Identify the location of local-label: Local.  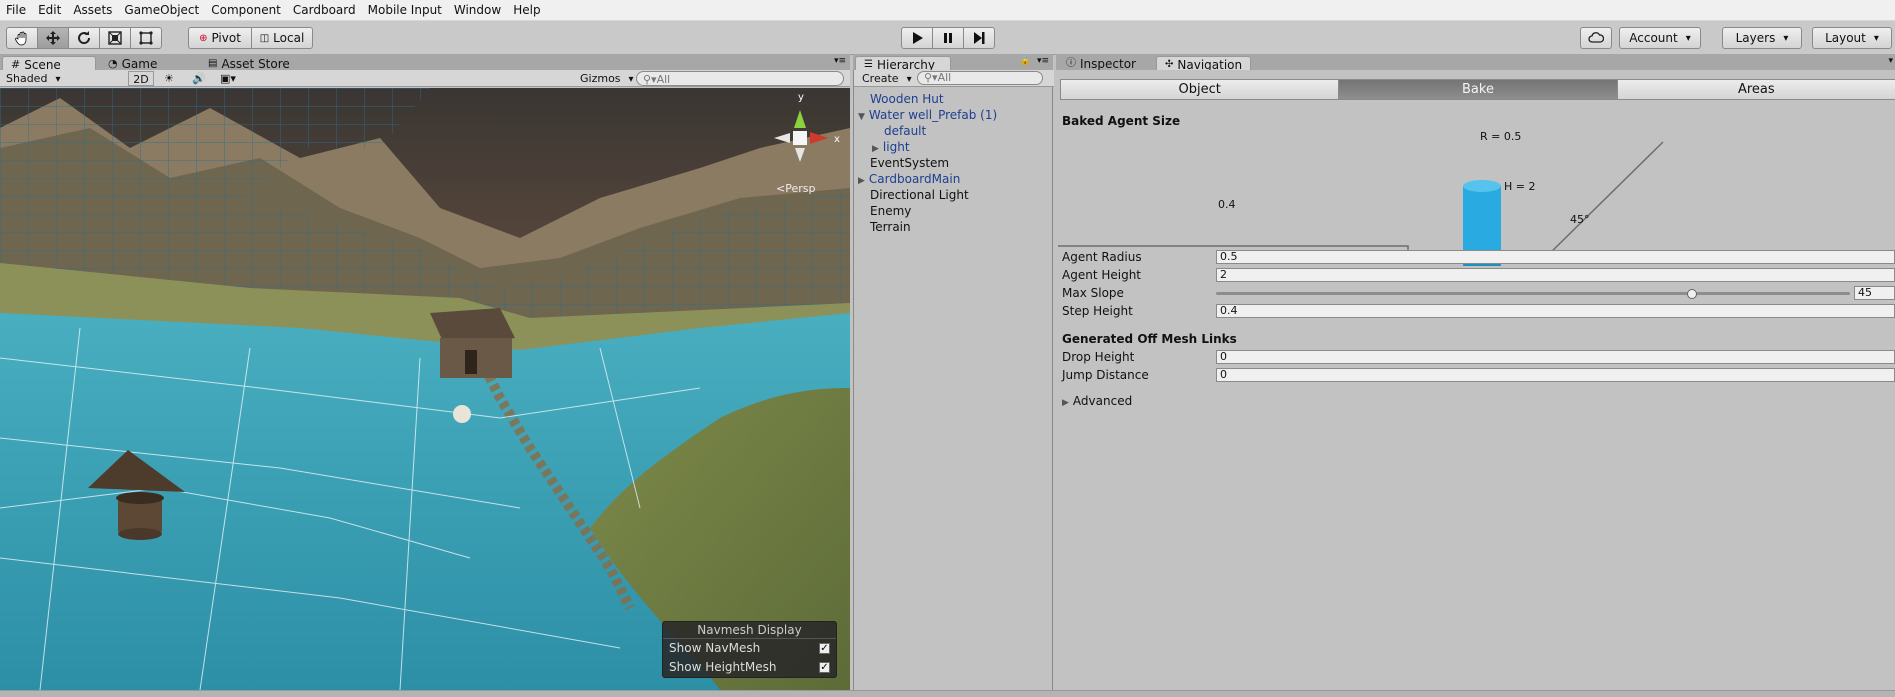
(289, 38).